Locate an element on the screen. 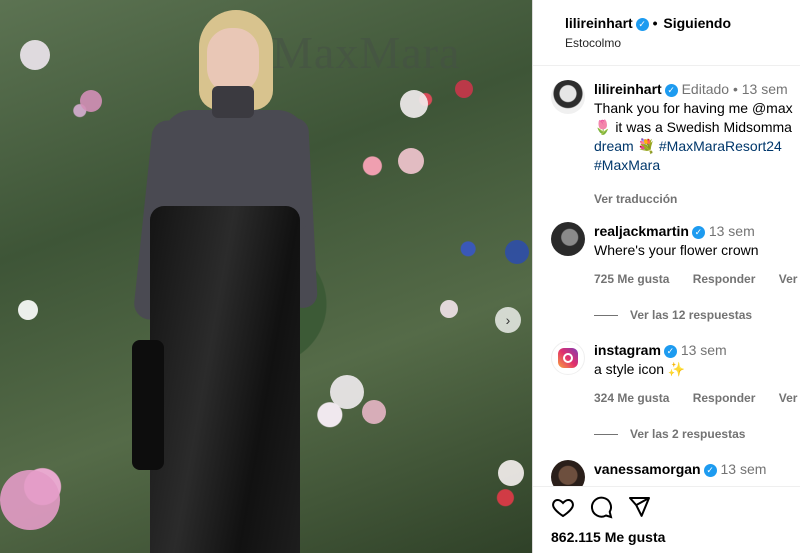  translate-link: Ver traducción is located at coordinates (635, 199).